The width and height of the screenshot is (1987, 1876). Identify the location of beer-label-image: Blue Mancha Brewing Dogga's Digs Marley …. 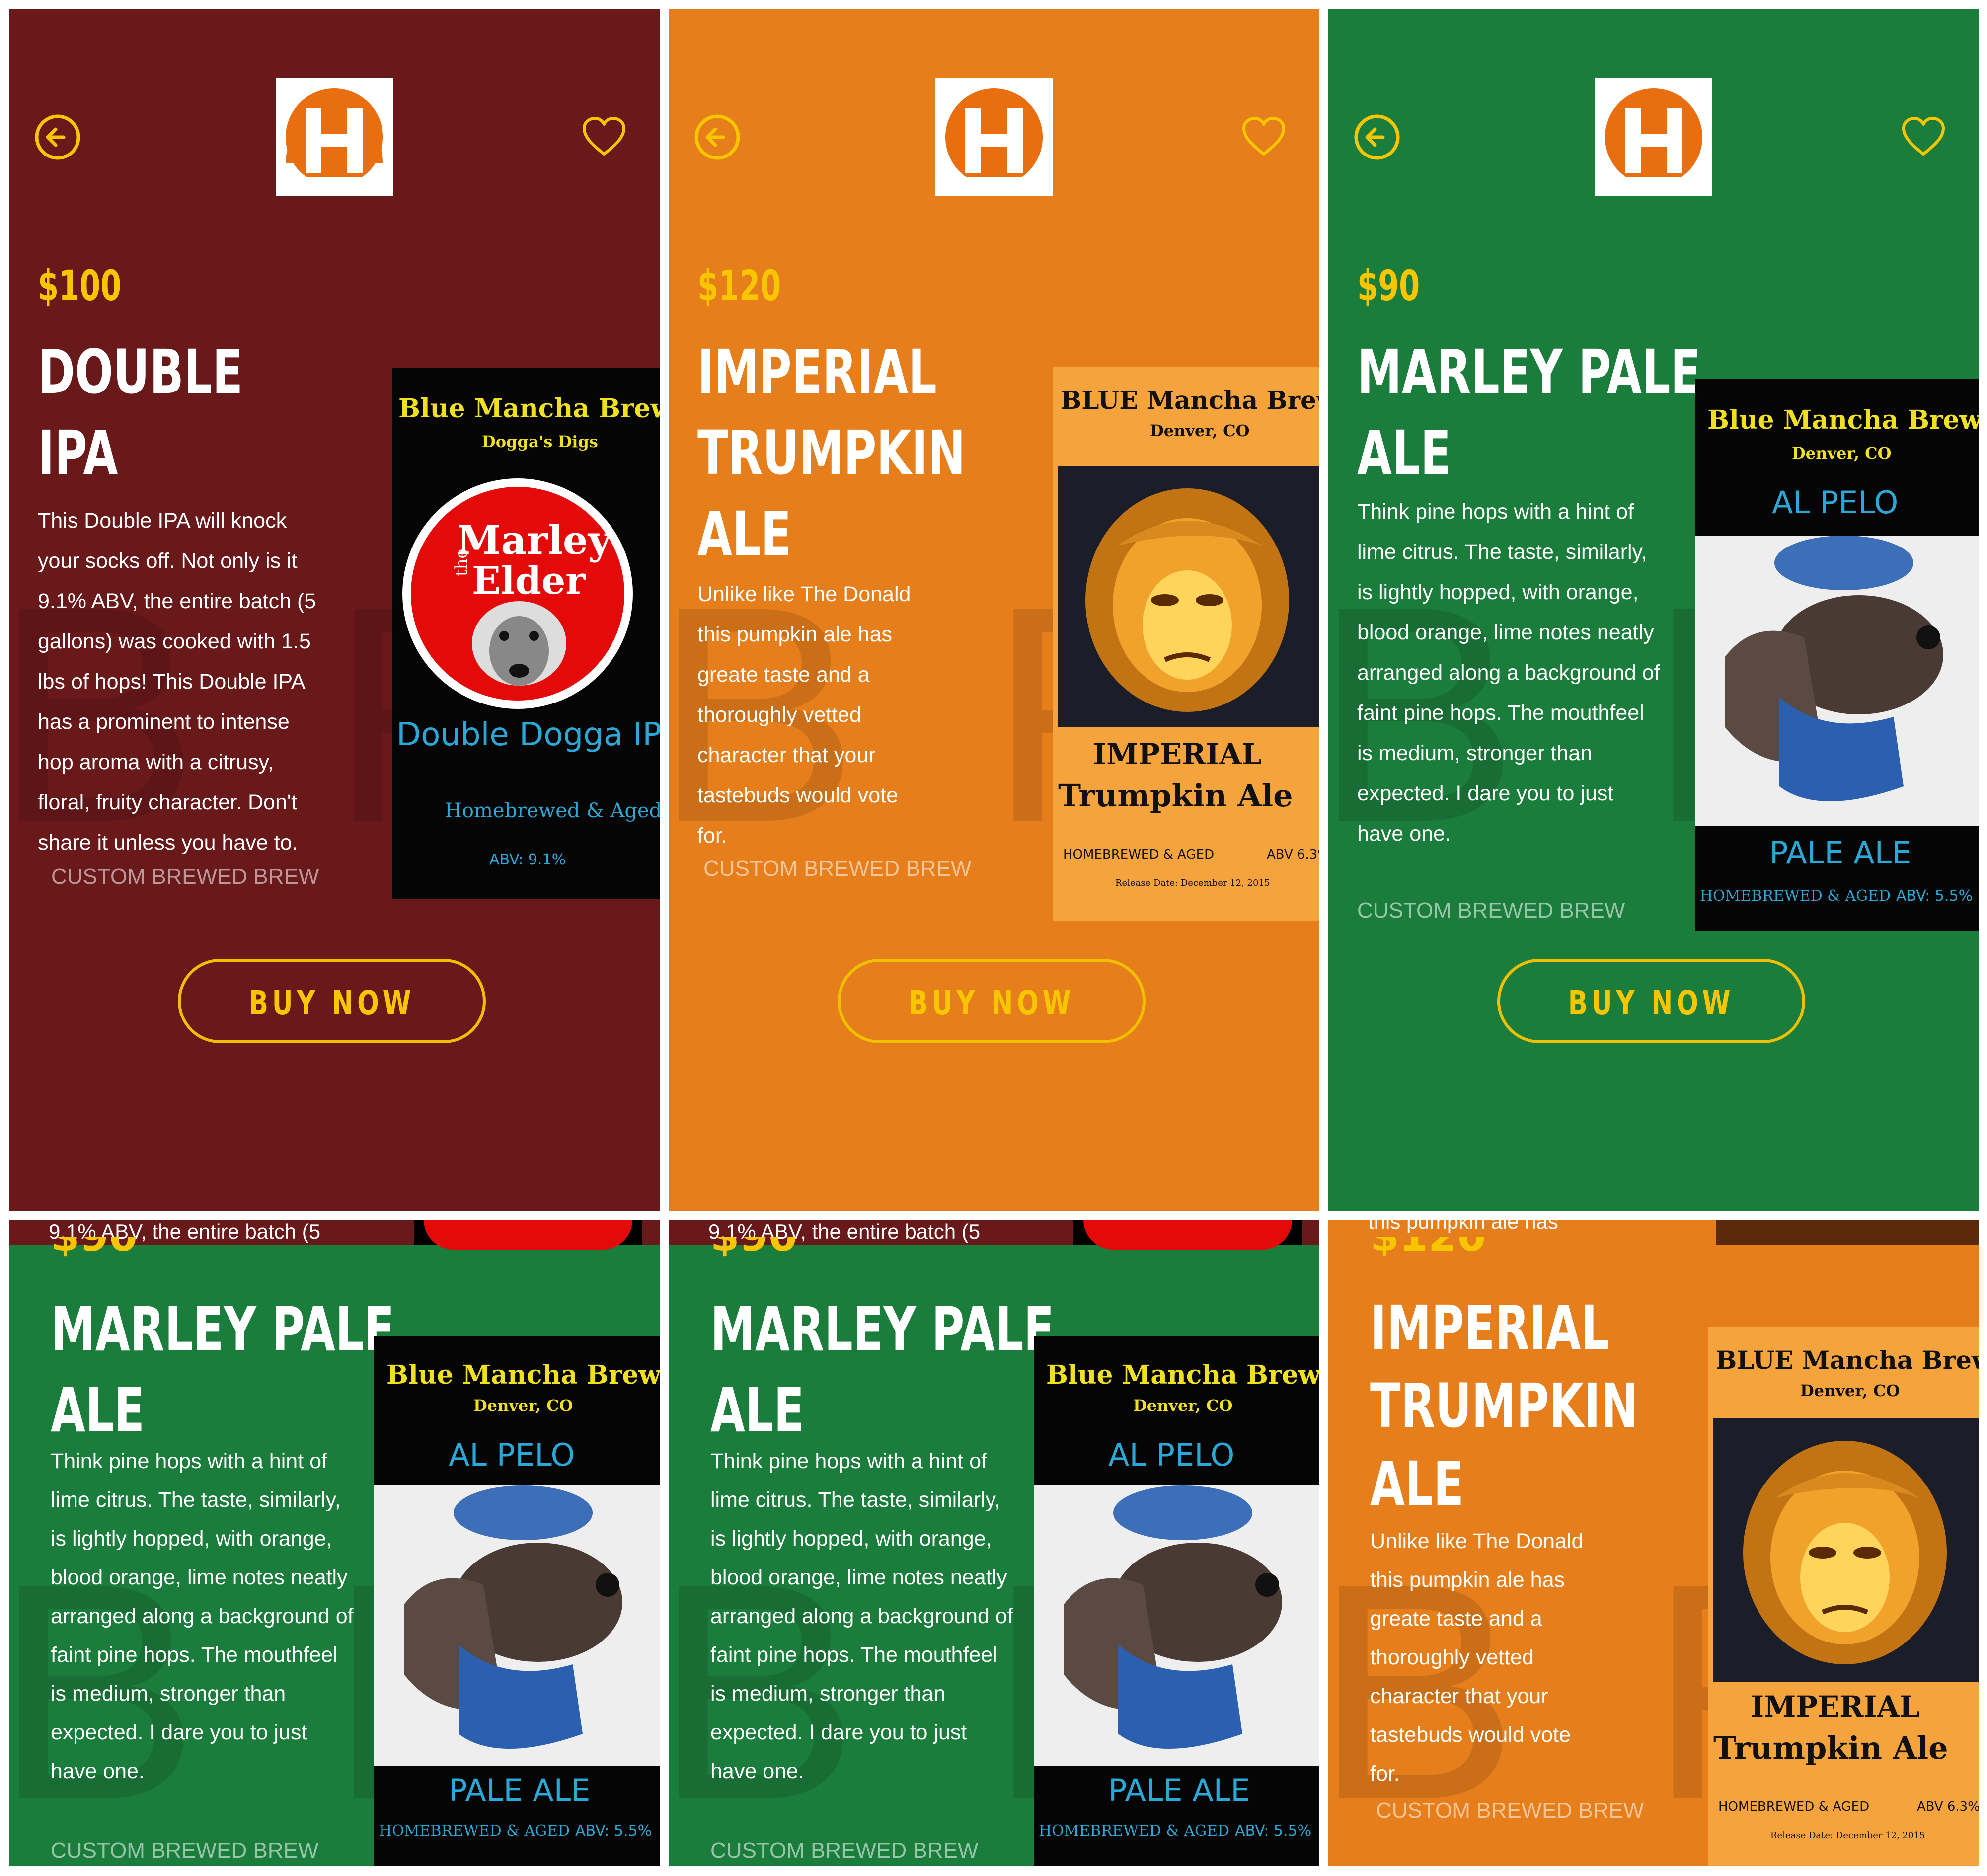
(526, 634).